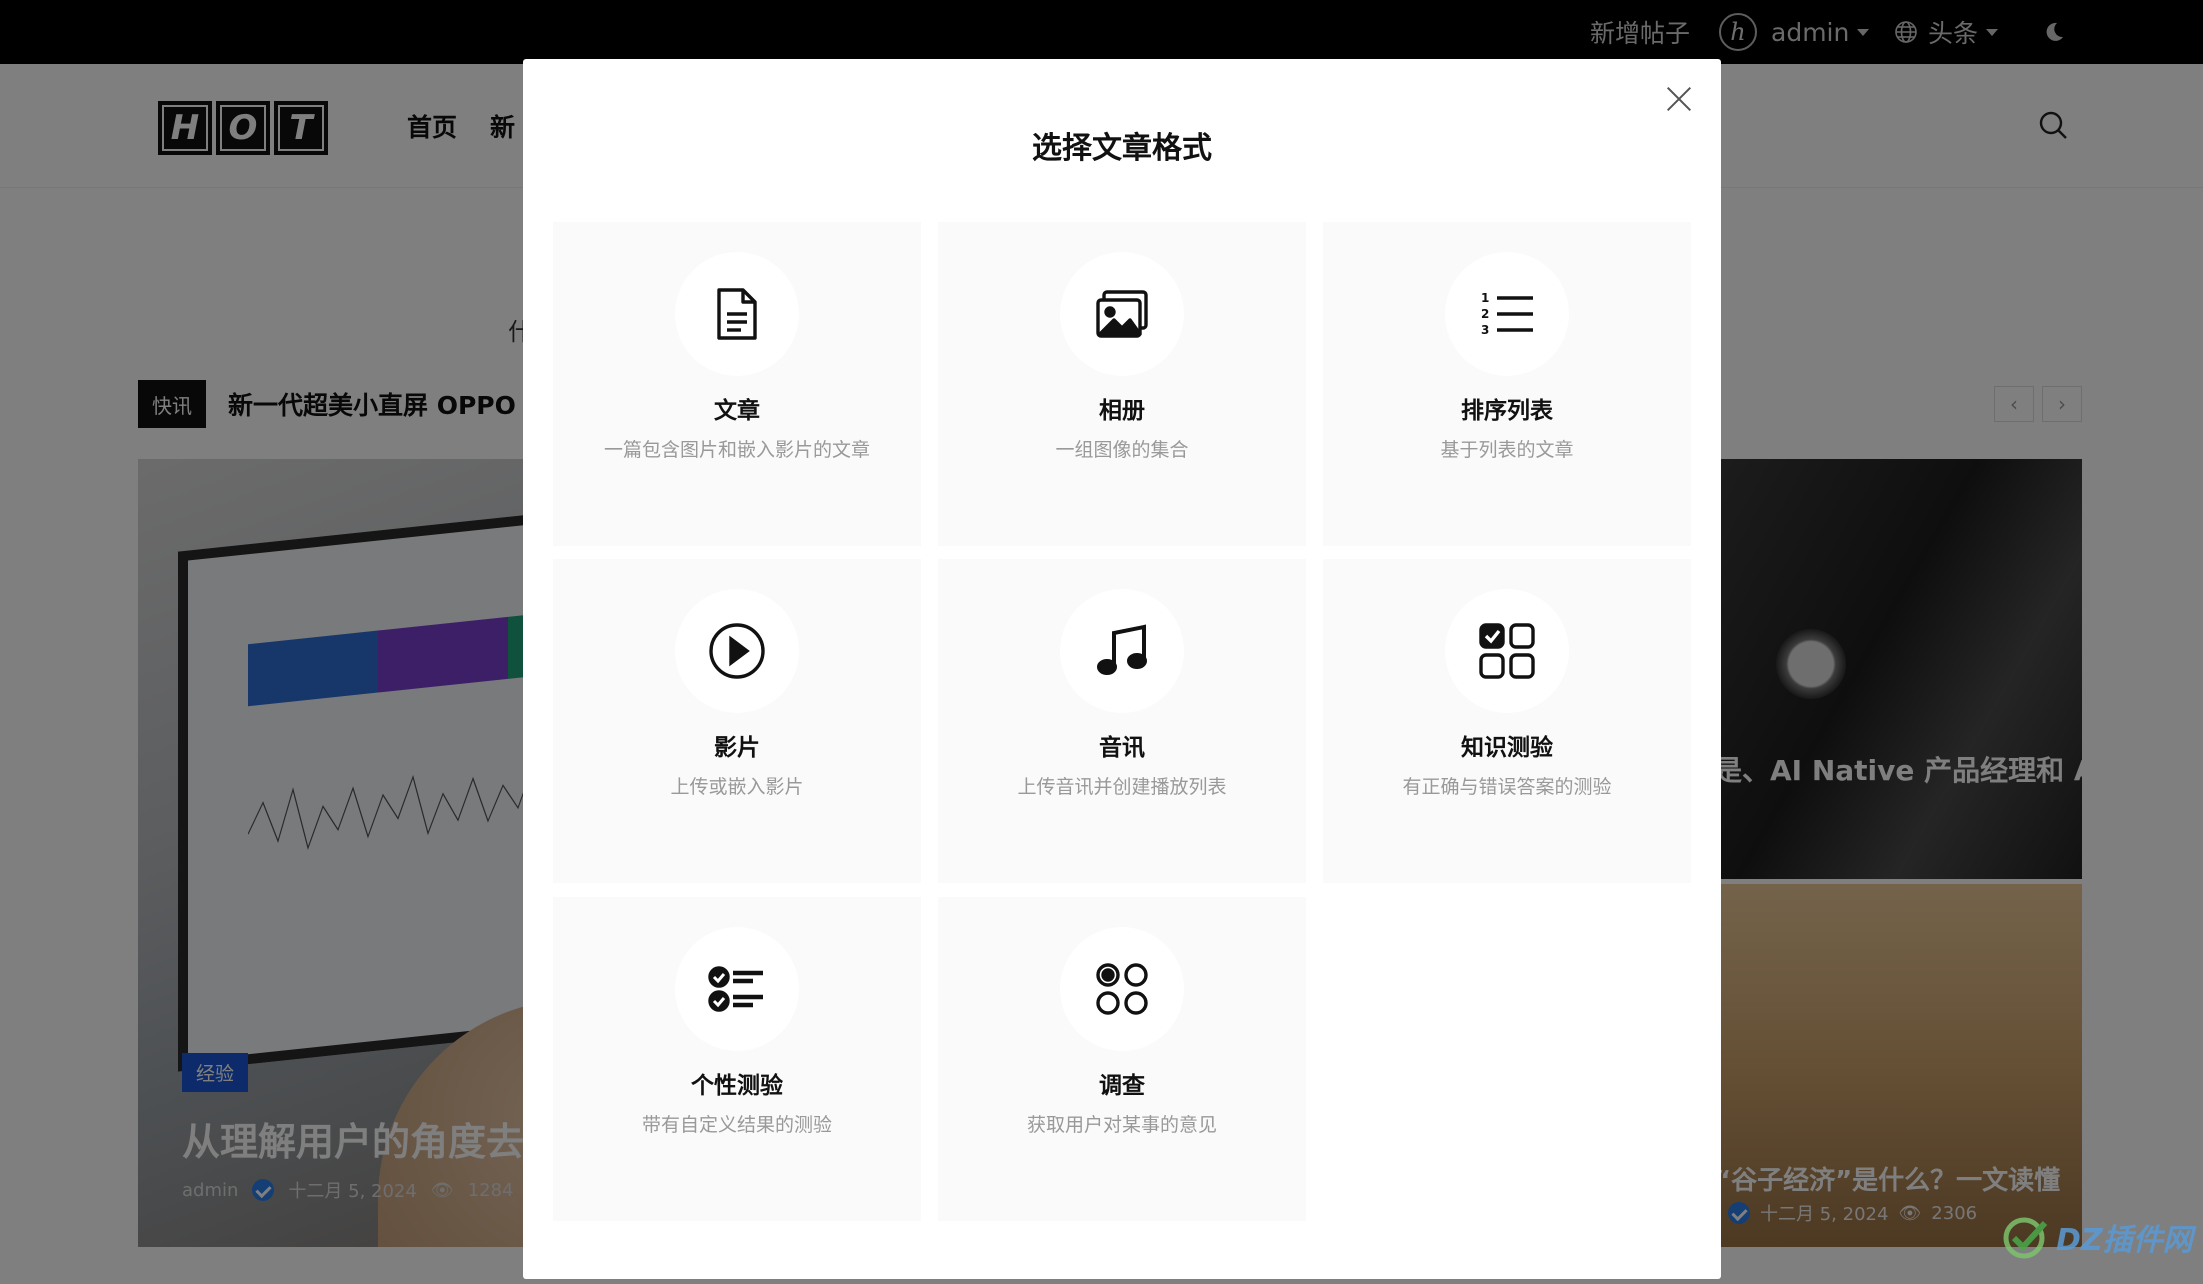  Describe the element at coordinates (737, 314) in the screenshot. I see `document-icon` at that location.